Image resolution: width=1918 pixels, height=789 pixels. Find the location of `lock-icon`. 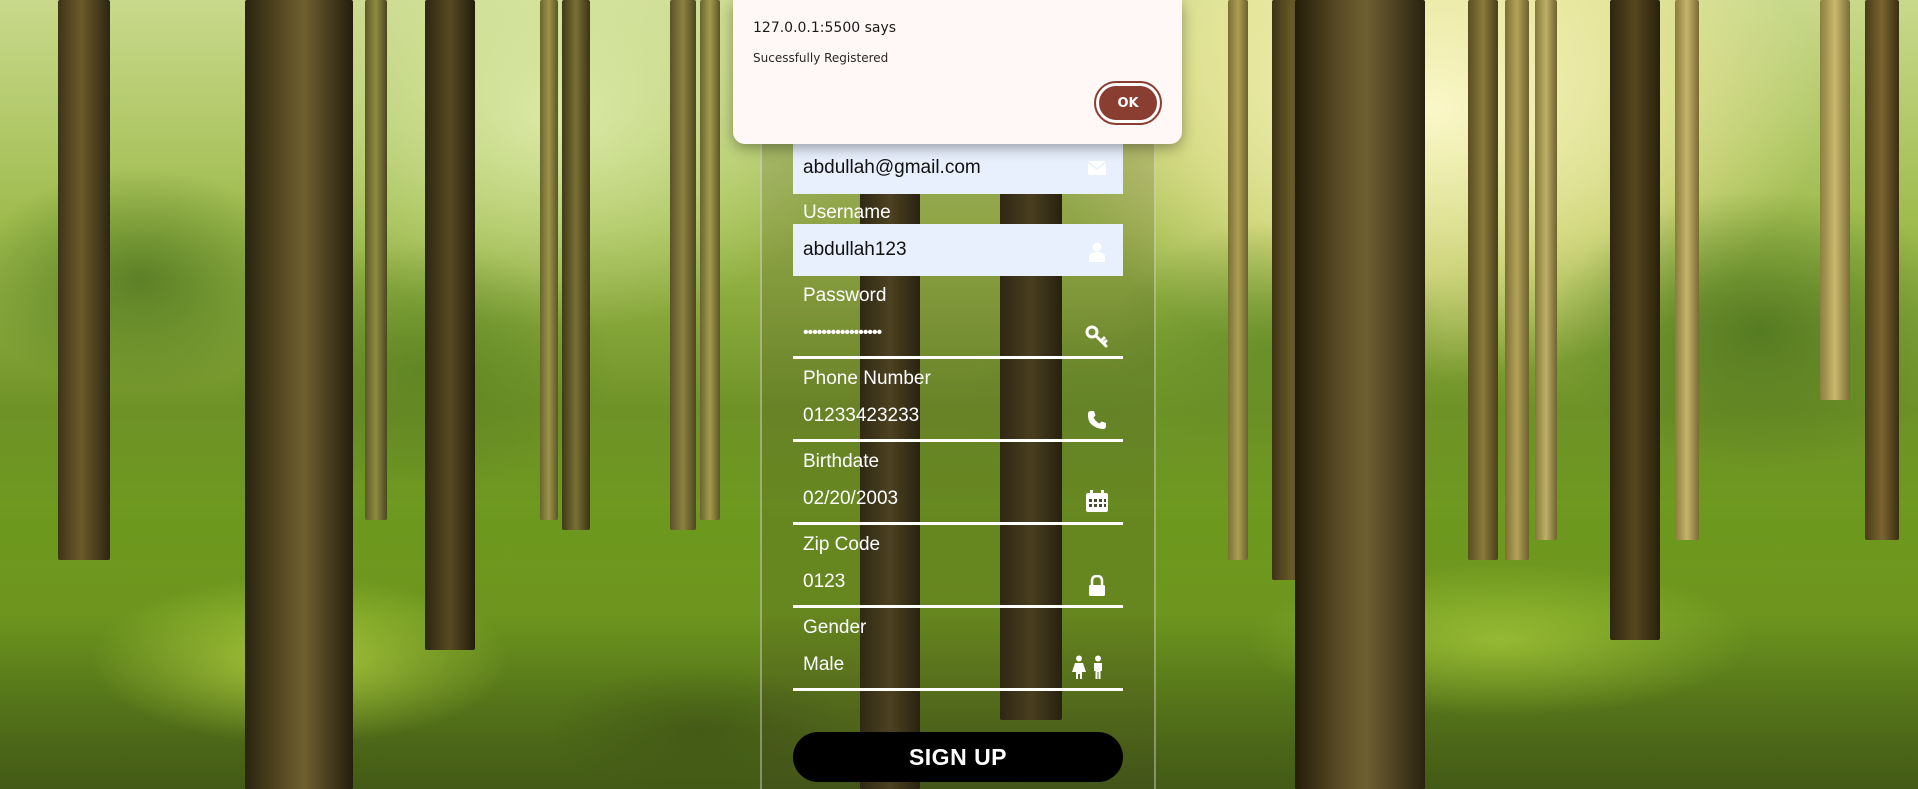

lock-icon is located at coordinates (1097, 586).